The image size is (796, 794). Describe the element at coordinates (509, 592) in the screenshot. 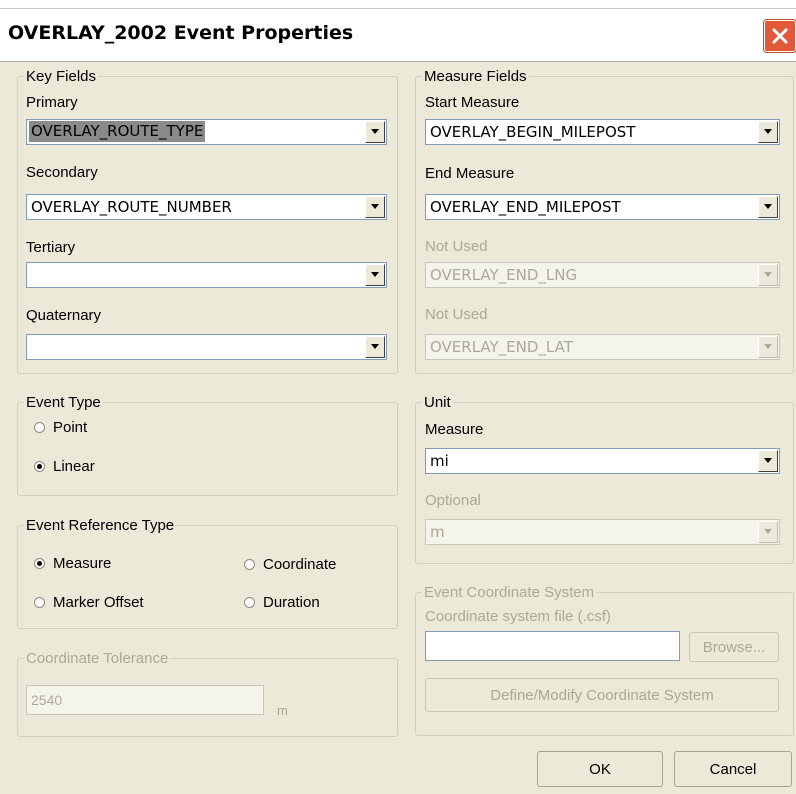

I see `event-coordinate-system-legend: Event Coordinate System` at that location.